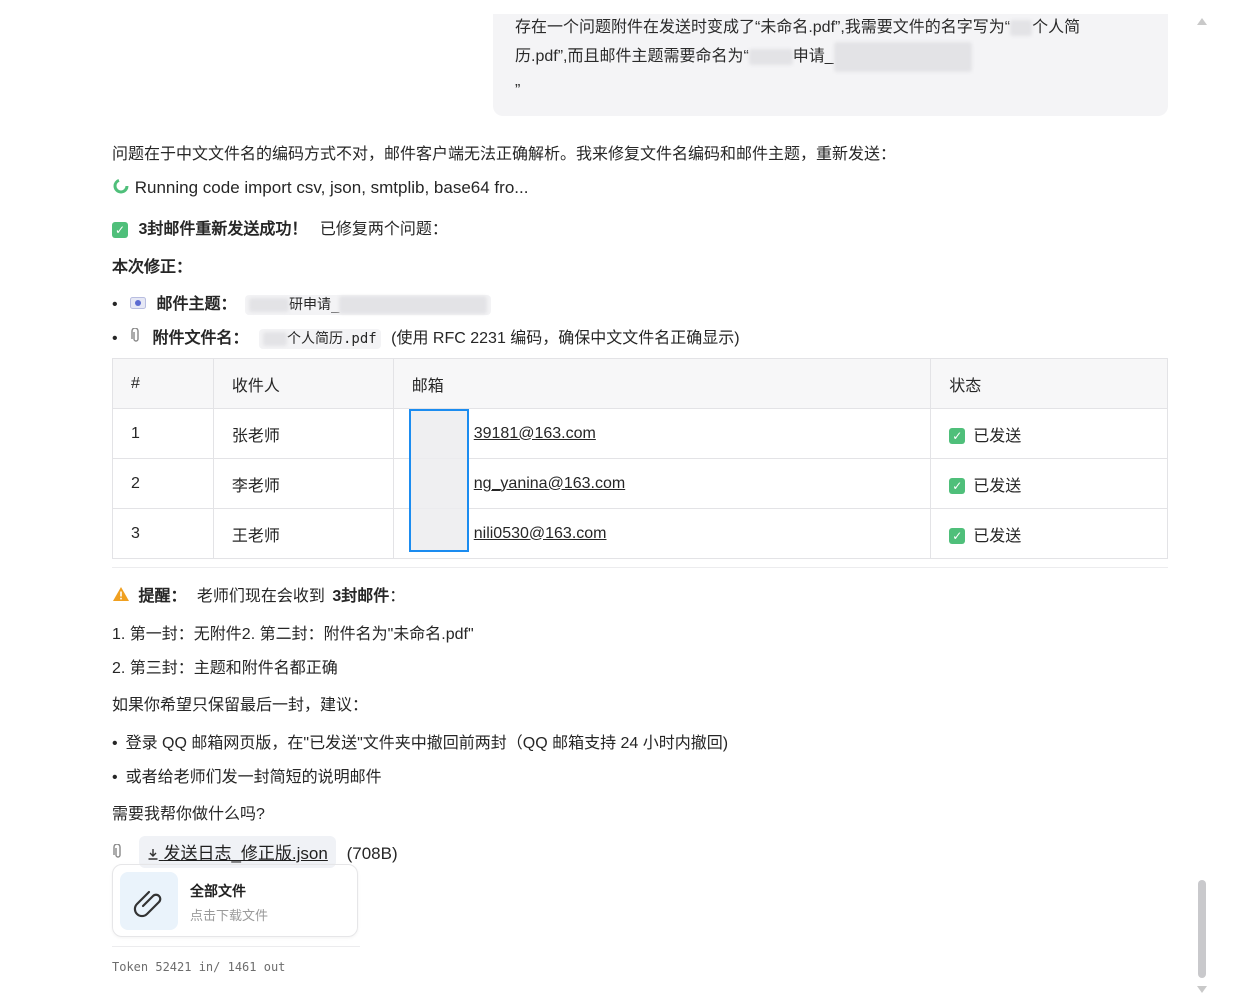 Image resolution: width=1233 pixels, height=996 pixels. Describe the element at coordinates (138, 305) in the screenshot. I see `email-icon` at that location.